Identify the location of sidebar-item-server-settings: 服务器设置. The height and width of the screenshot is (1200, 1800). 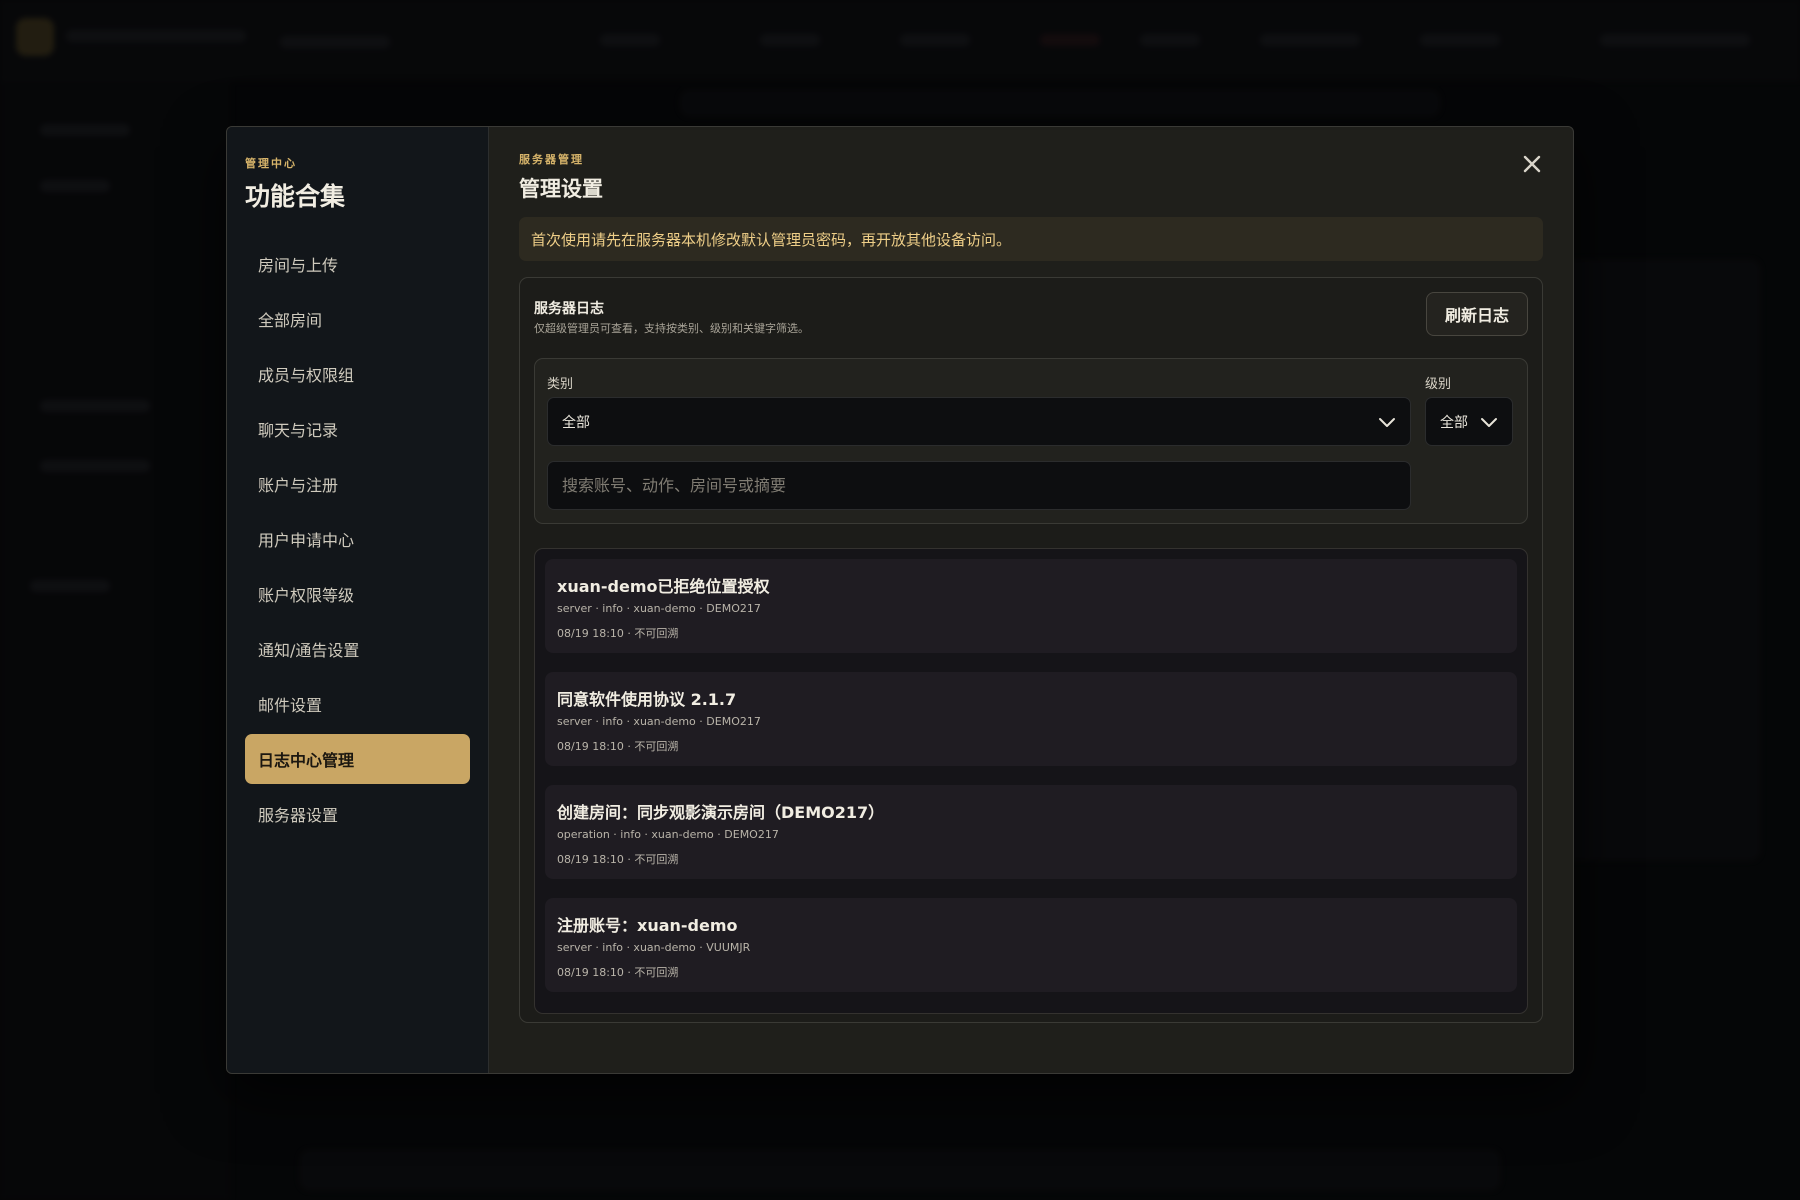
(357, 814).